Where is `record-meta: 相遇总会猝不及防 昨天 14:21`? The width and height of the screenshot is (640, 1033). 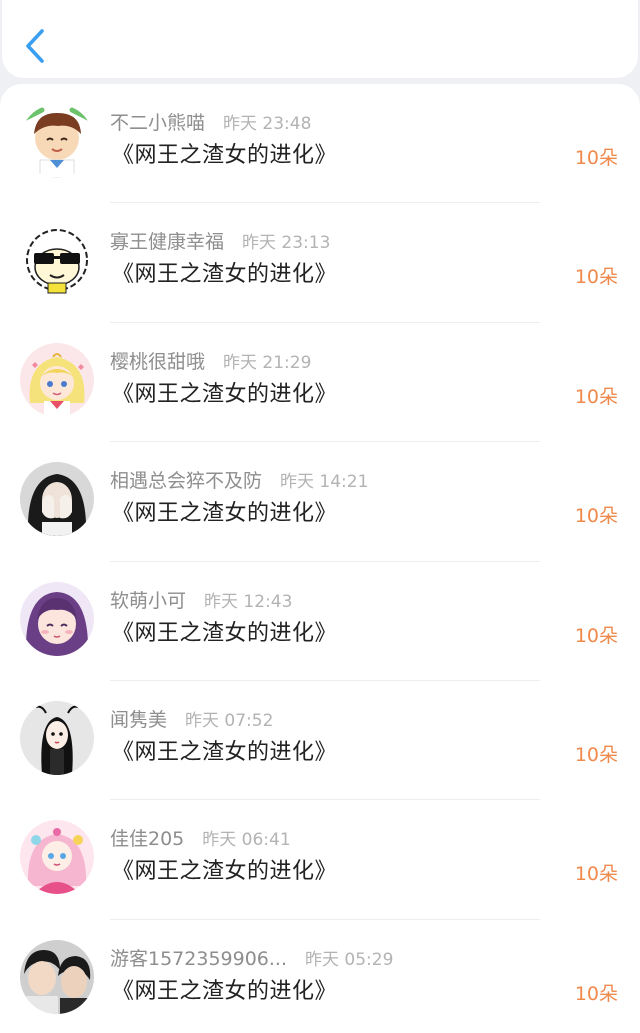
record-meta: 相遇总会猝不及防 昨天 14:21 is located at coordinates (239, 481).